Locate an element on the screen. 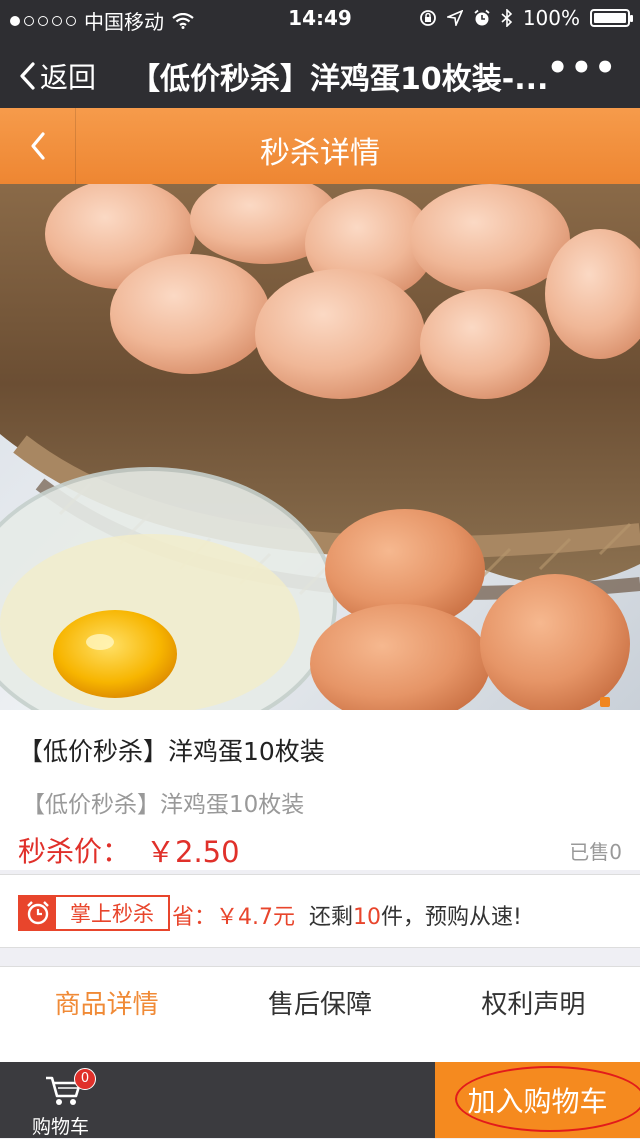 The width and height of the screenshot is (640, 1139). badge-label: 掌上秒杀 is located at coordinates (112, 914).